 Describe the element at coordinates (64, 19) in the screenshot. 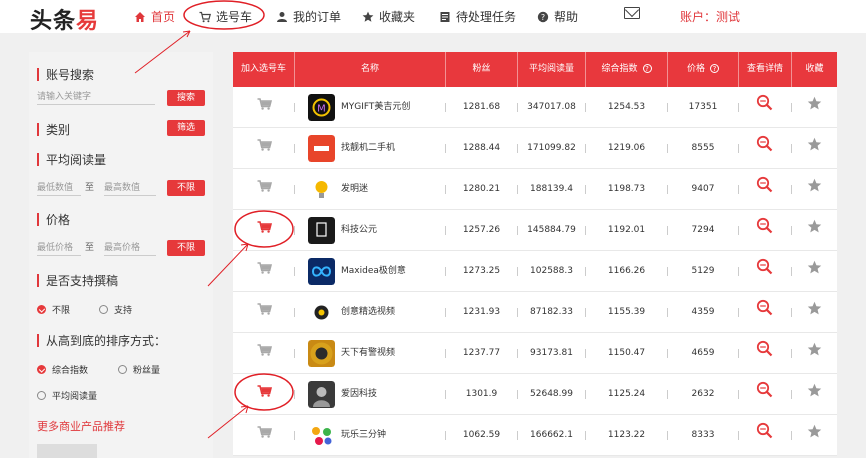

I see `logo: 头条易` at that location.